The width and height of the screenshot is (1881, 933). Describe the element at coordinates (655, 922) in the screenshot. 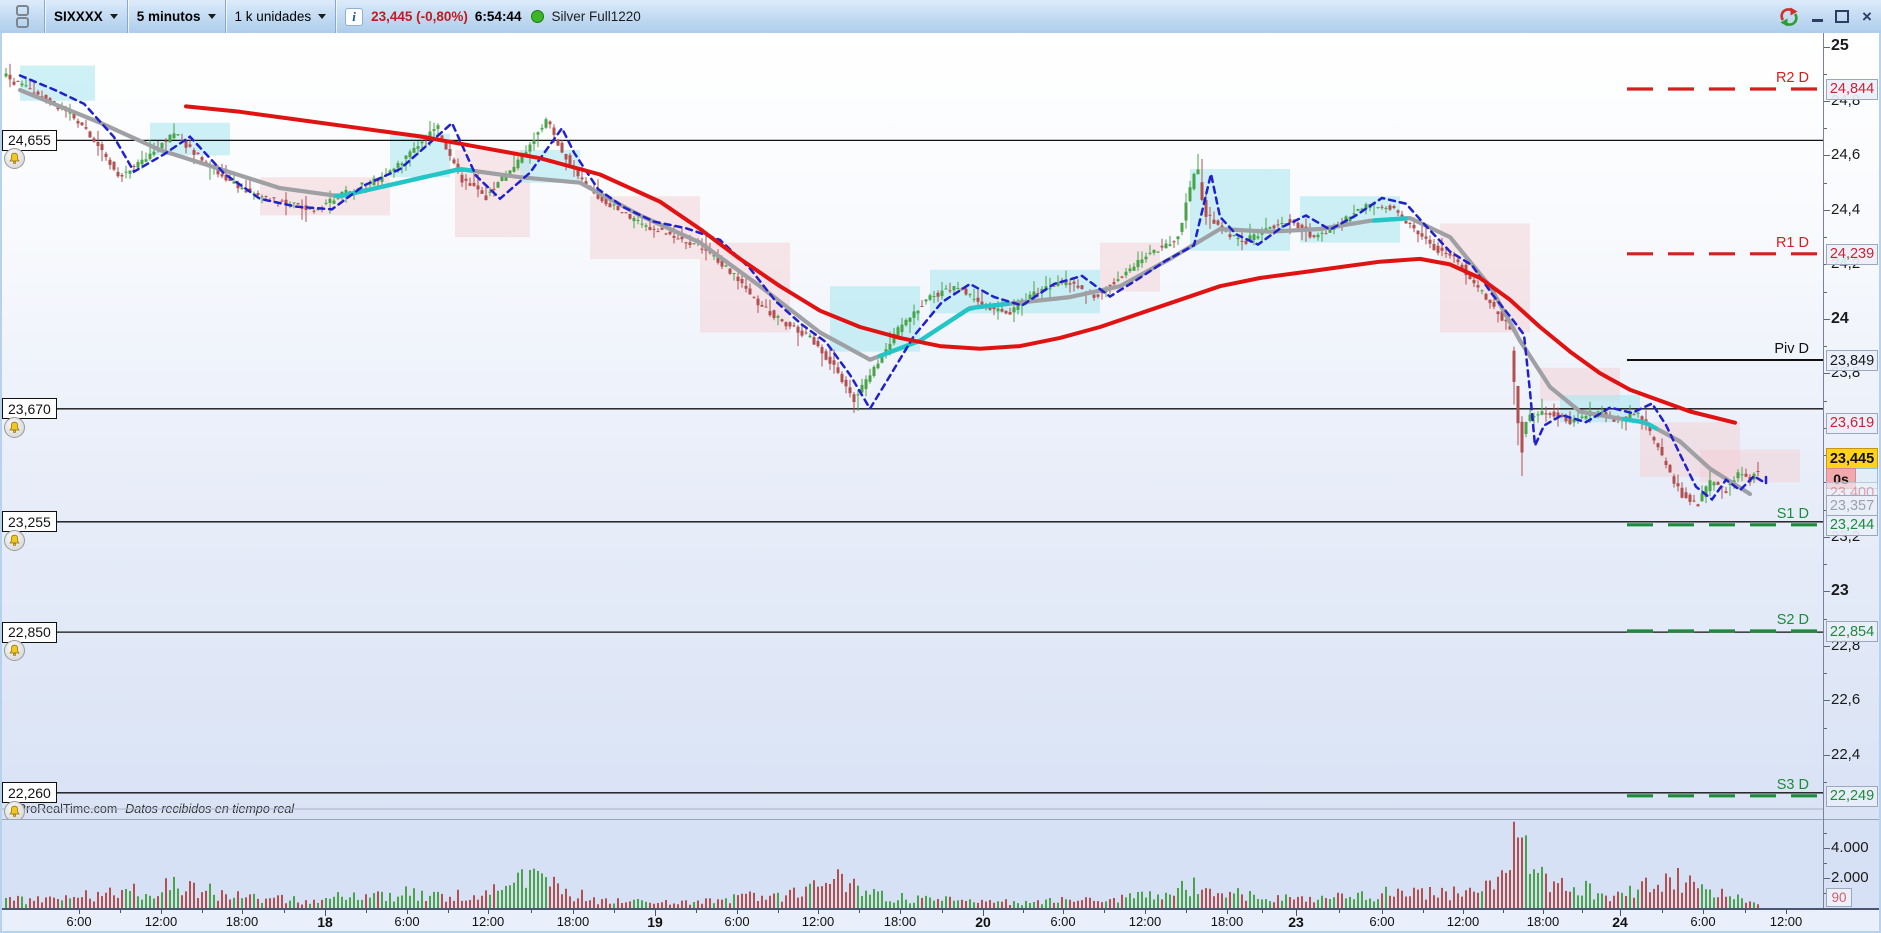

I see `time-label: 19` at that location.